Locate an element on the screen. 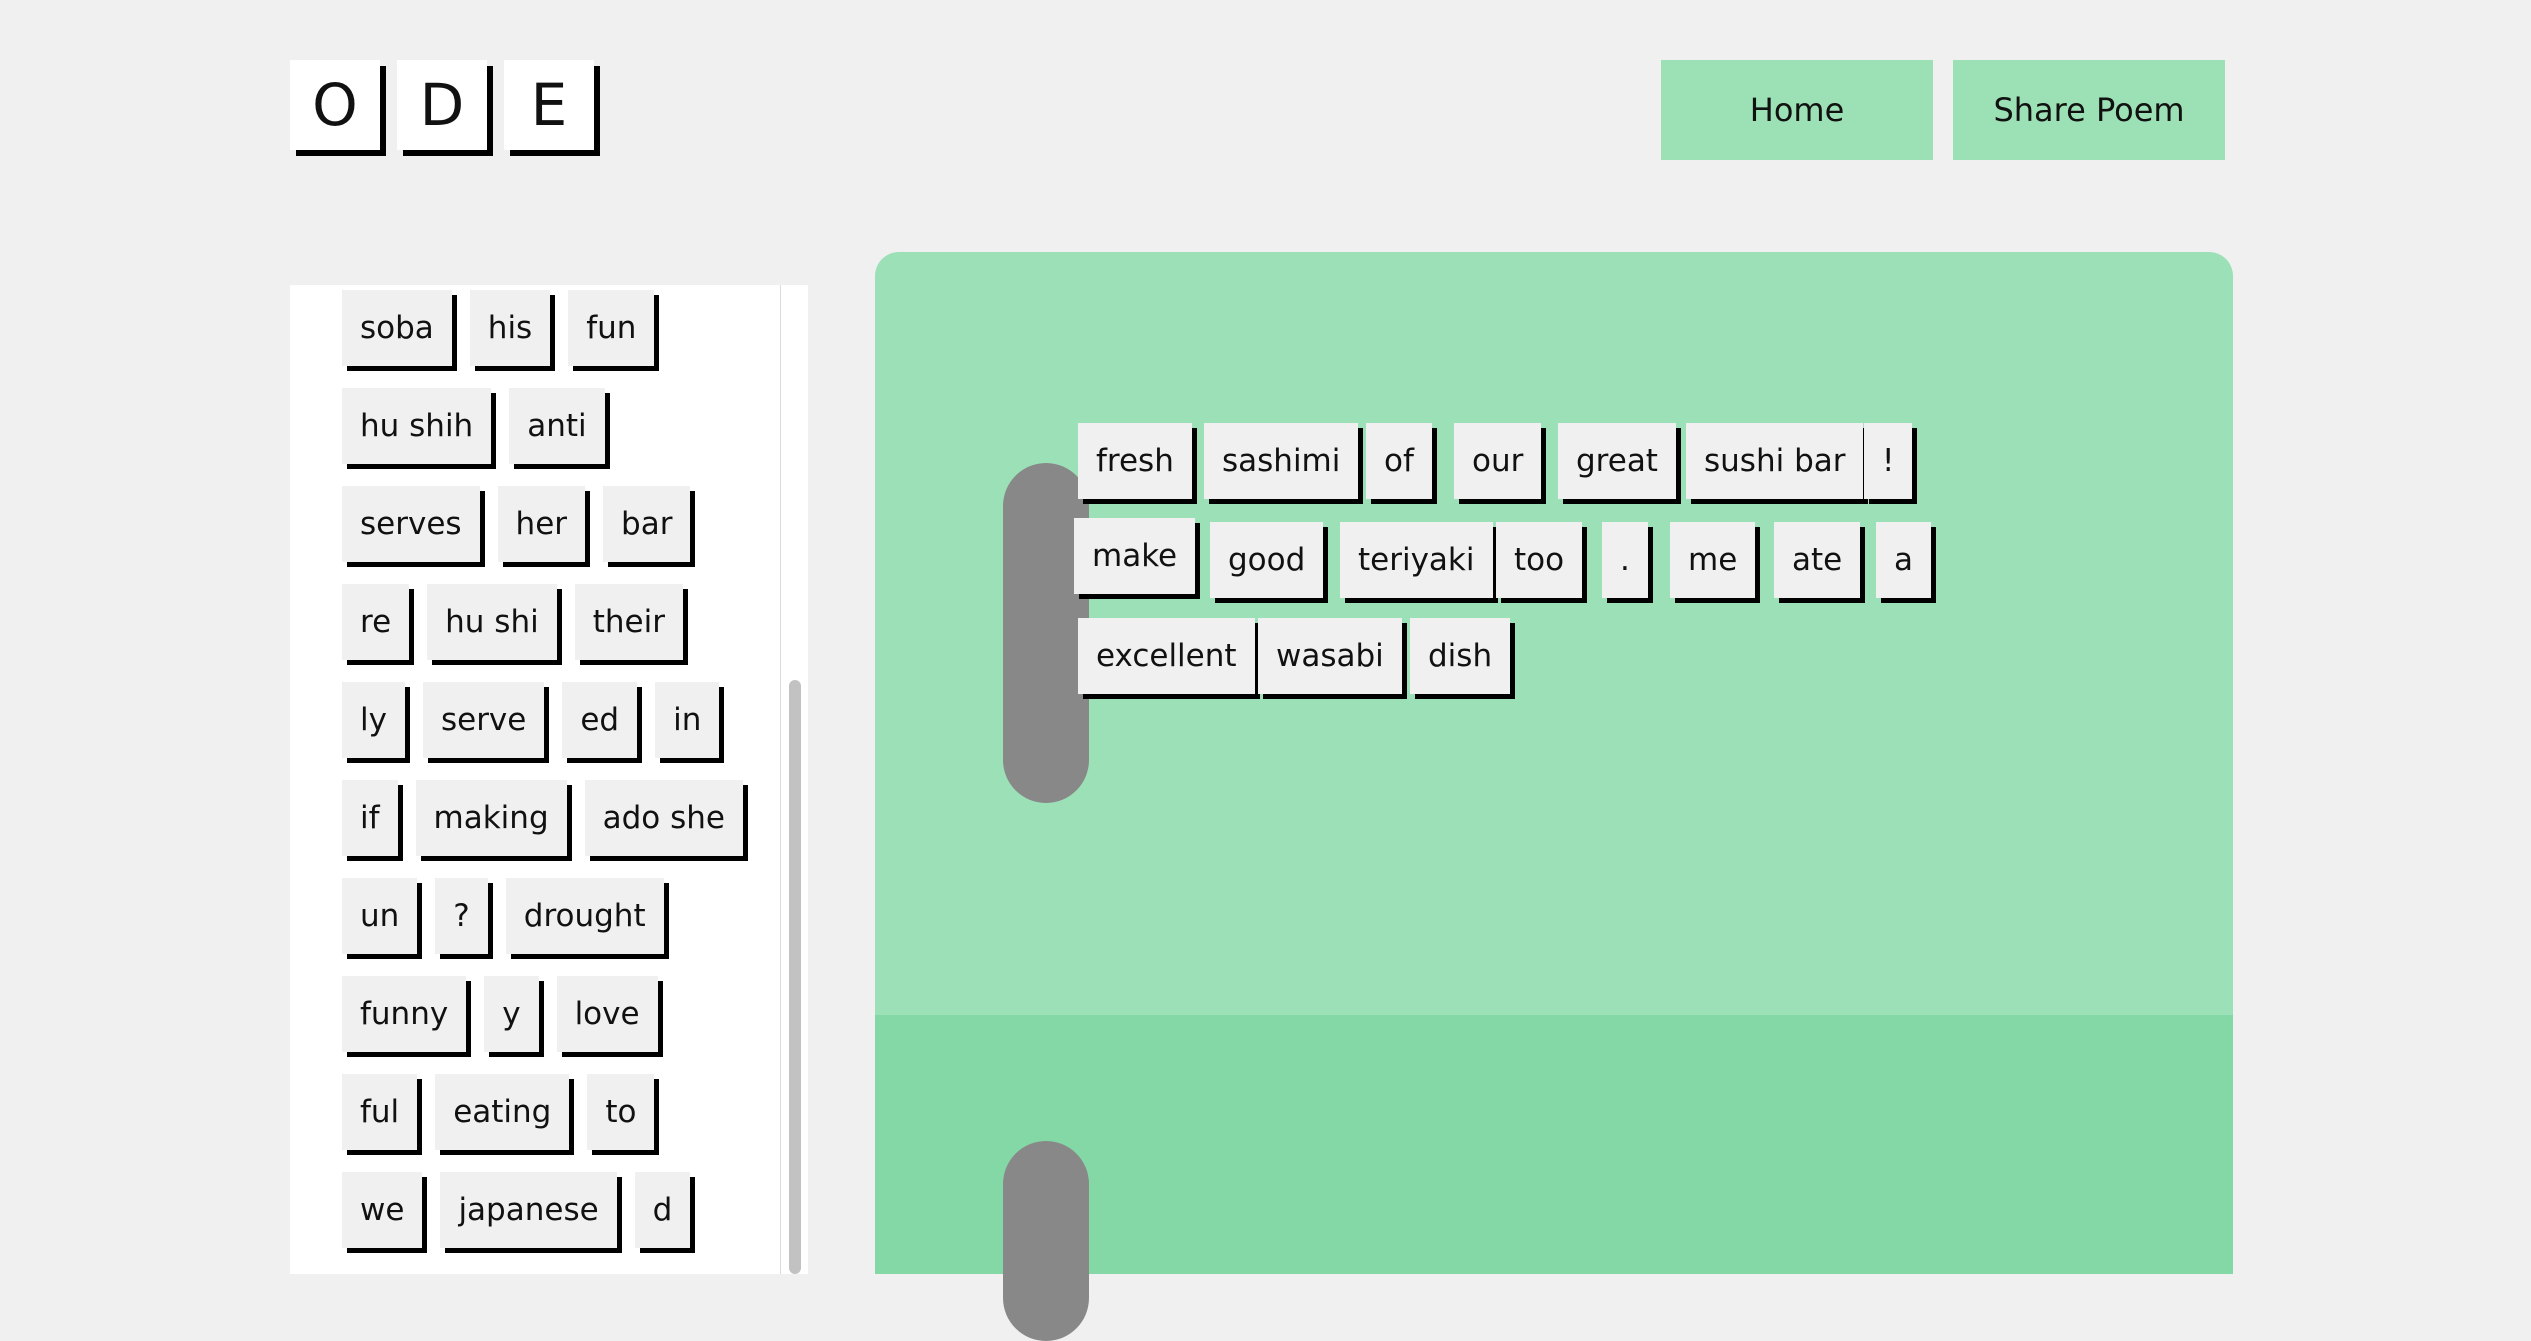 This screenshot has width=2531, height=1341. word-tile: we is located at coordinates (382, 1210).